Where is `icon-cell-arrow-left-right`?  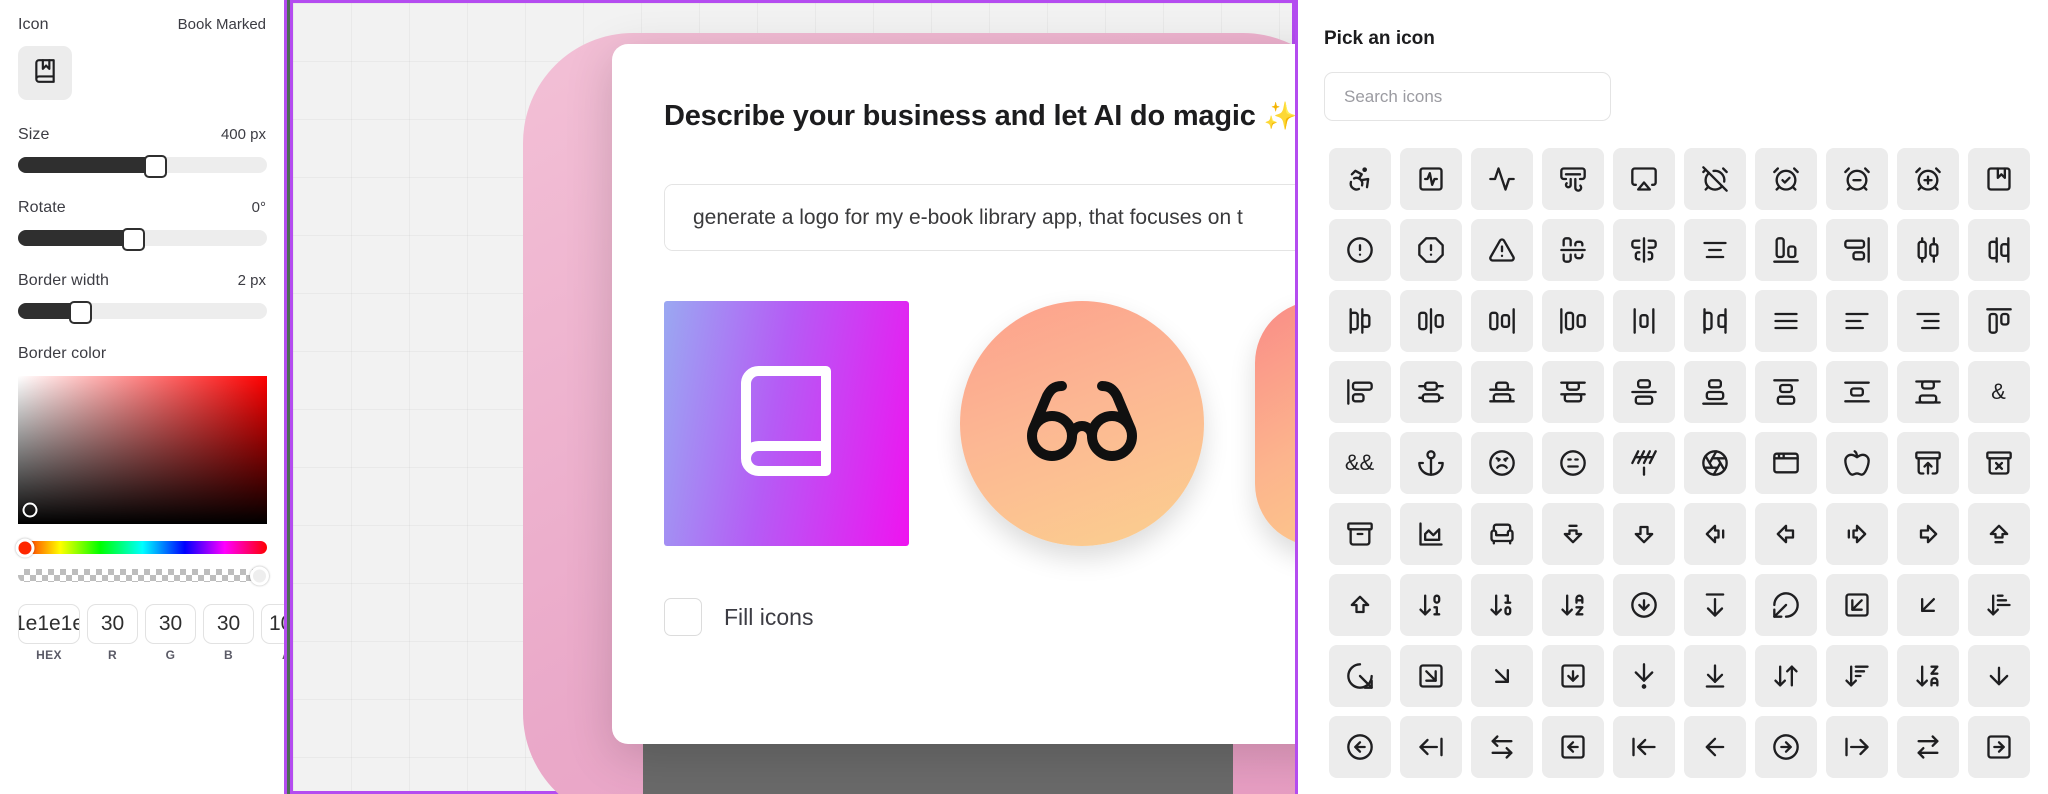 icon-cell-arrow-left-right is located at coordinates (1501, 746).